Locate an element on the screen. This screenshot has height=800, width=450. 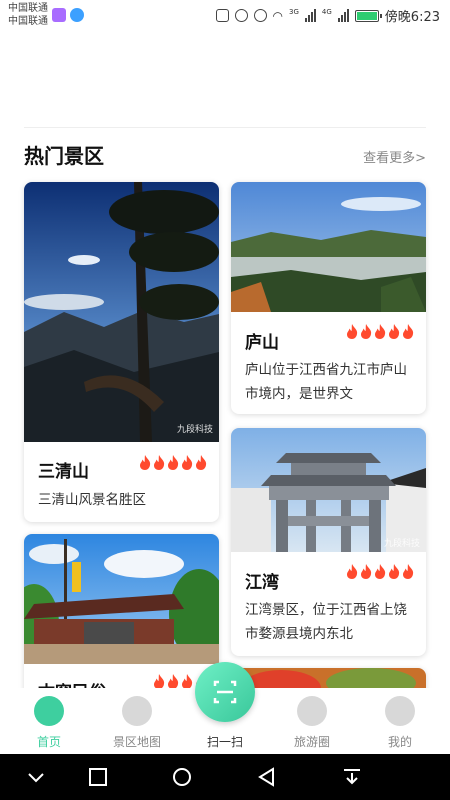
status-bar: 中国联通 中国联通 ◠ 3G 4G 傍晚6:23 is located at coordinates (225, 17).